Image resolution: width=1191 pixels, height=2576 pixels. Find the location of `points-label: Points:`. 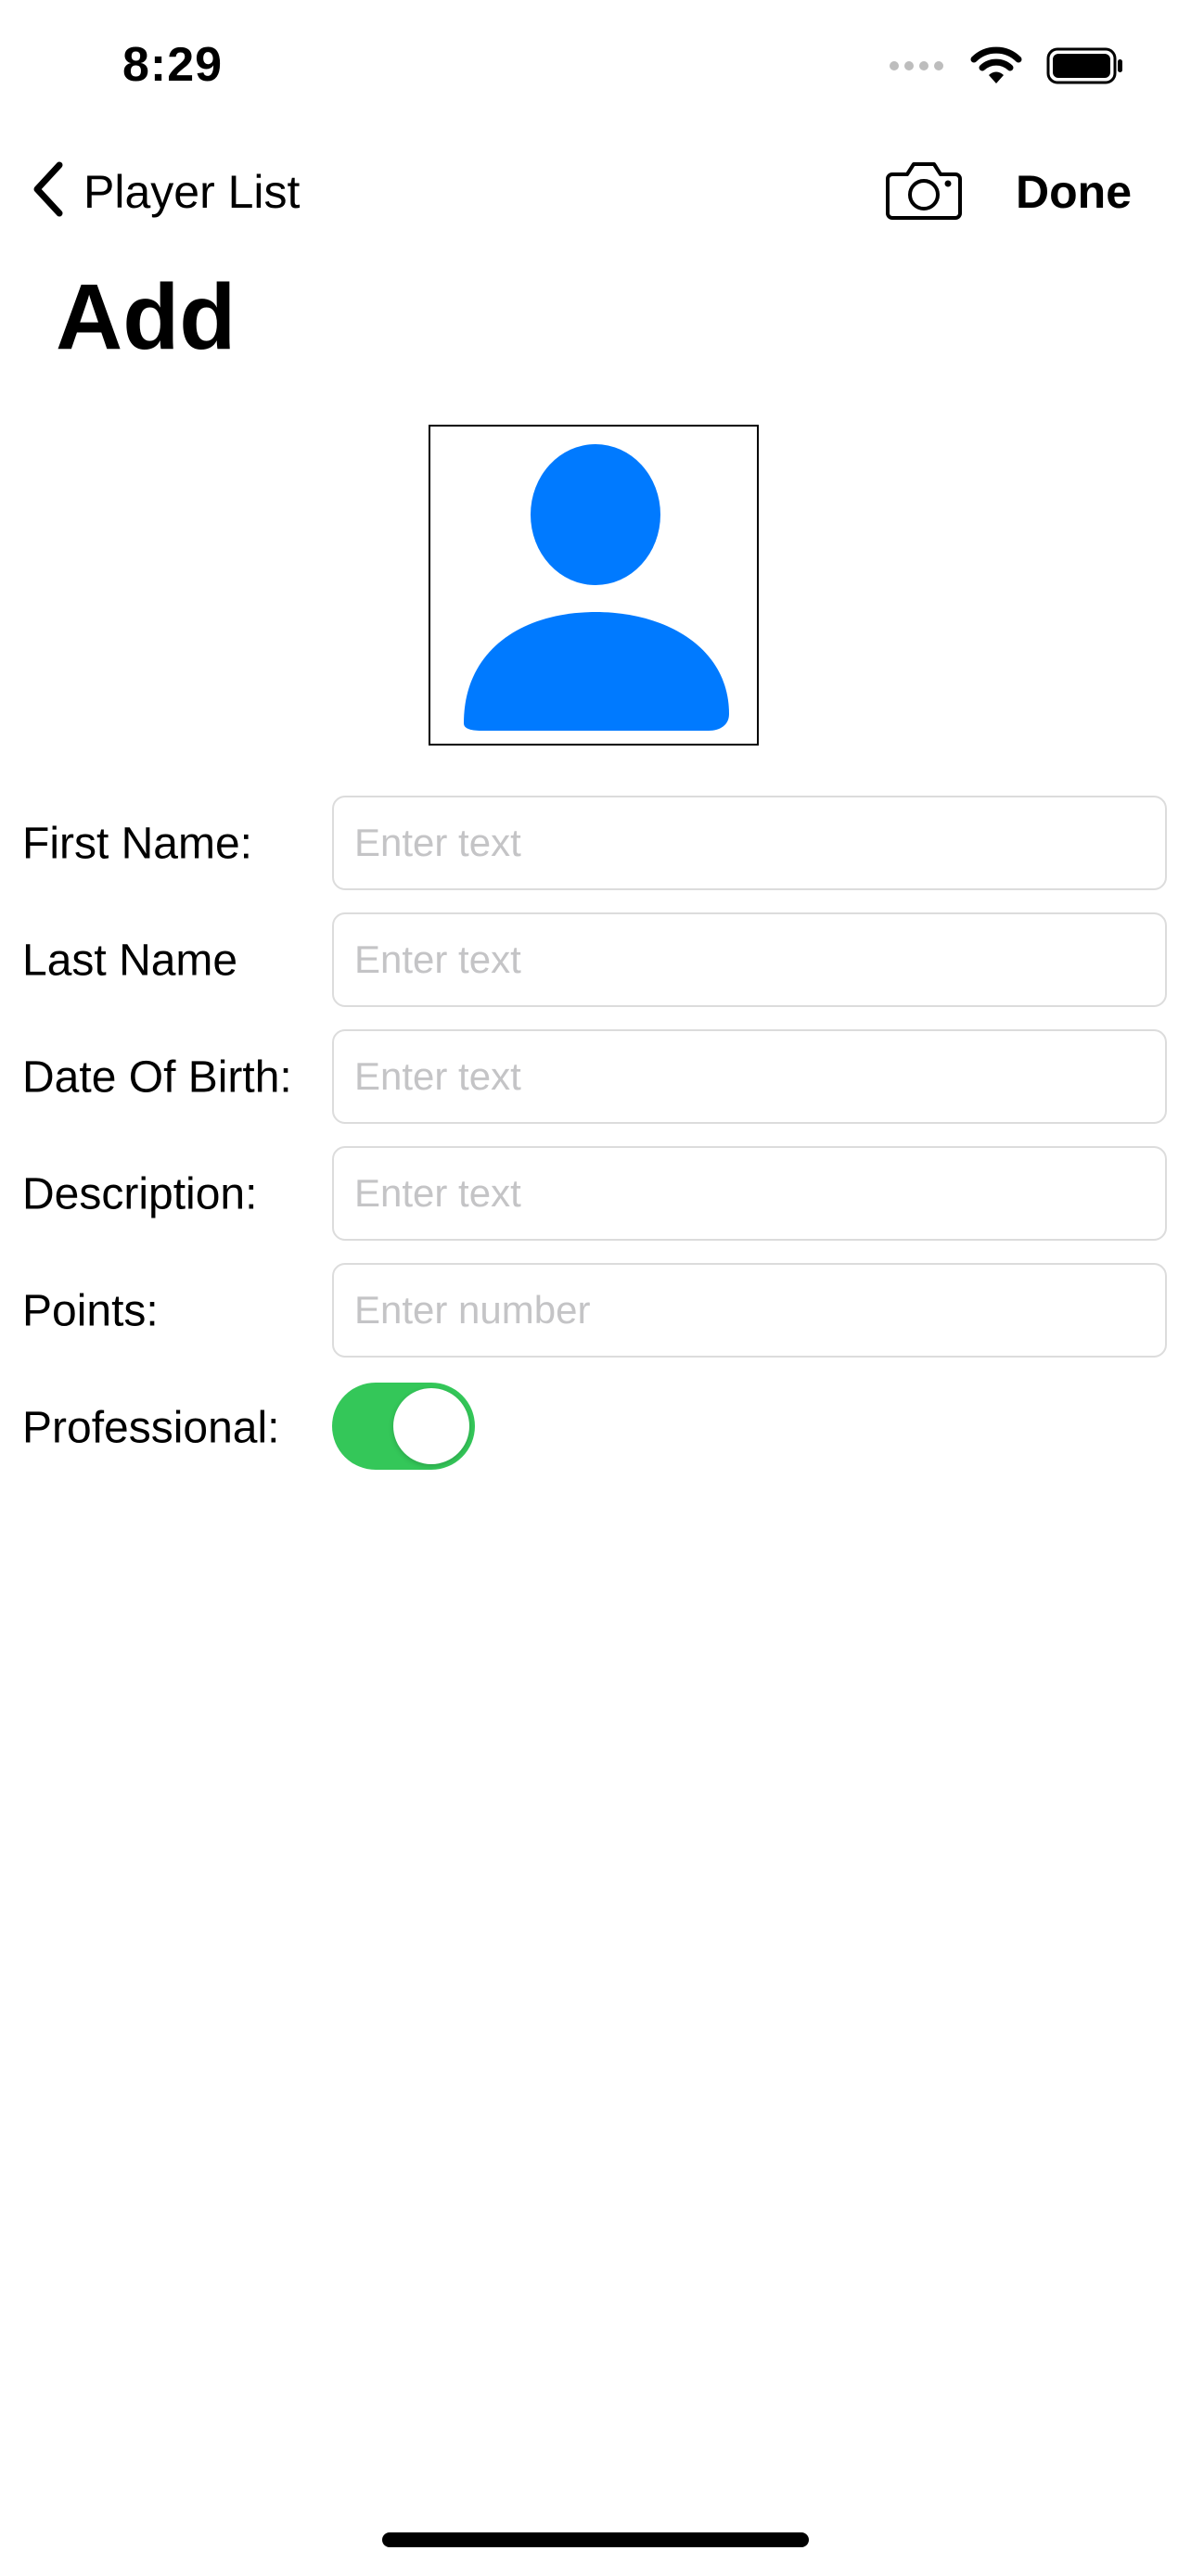

points-label: Points: is located at coordinates (90, 1311).